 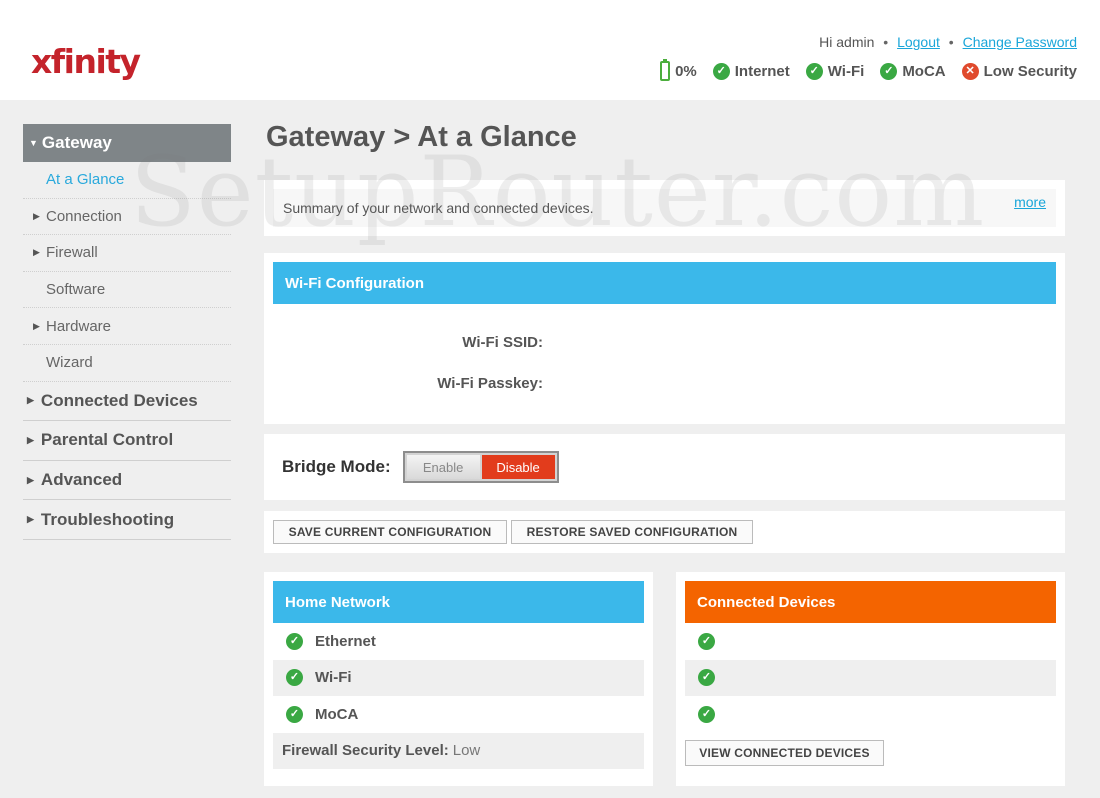 I want to click on page-title: Gateway > At a Glance, so click(x=421, y=137).